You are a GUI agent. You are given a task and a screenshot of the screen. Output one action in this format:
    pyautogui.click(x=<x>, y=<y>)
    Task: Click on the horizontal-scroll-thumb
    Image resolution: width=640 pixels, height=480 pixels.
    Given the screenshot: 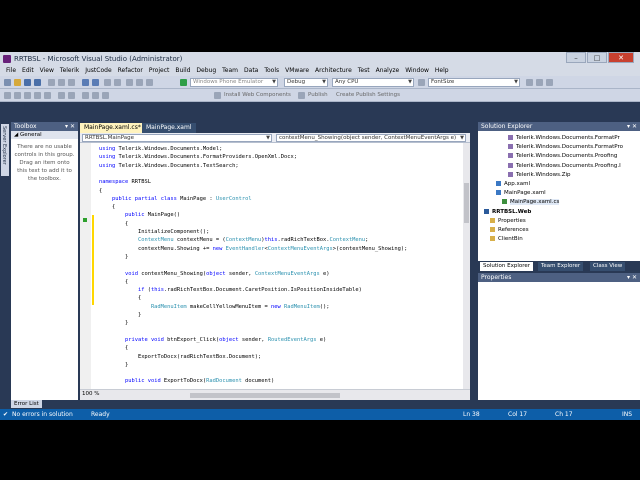 What is the action you would take?
    pyautogui.click(x=265, y=395)
    